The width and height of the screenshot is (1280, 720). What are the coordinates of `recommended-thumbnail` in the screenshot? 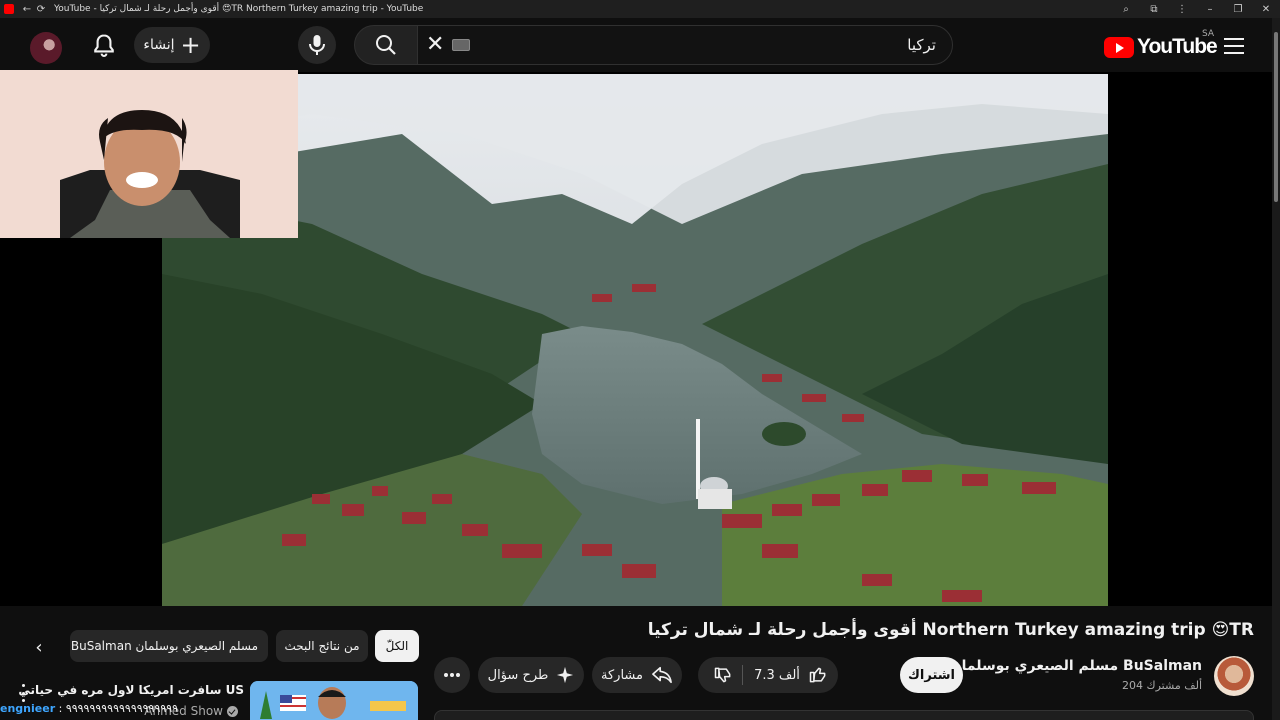 It's located at (334, 700).